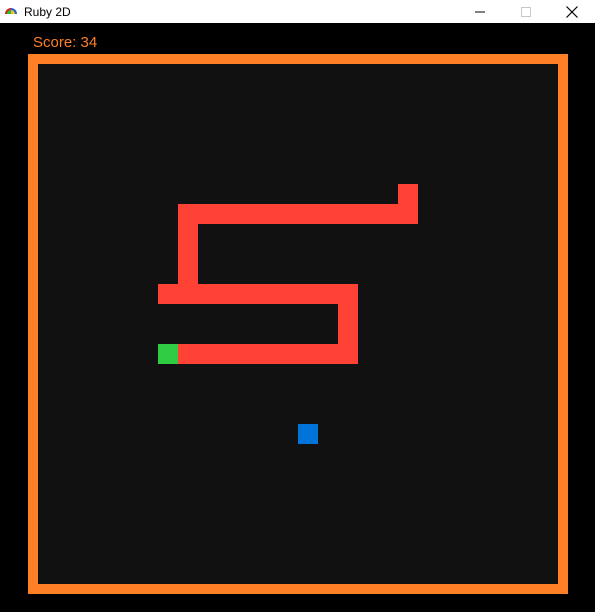  I want to click on minimize-button, so click(480, 11).